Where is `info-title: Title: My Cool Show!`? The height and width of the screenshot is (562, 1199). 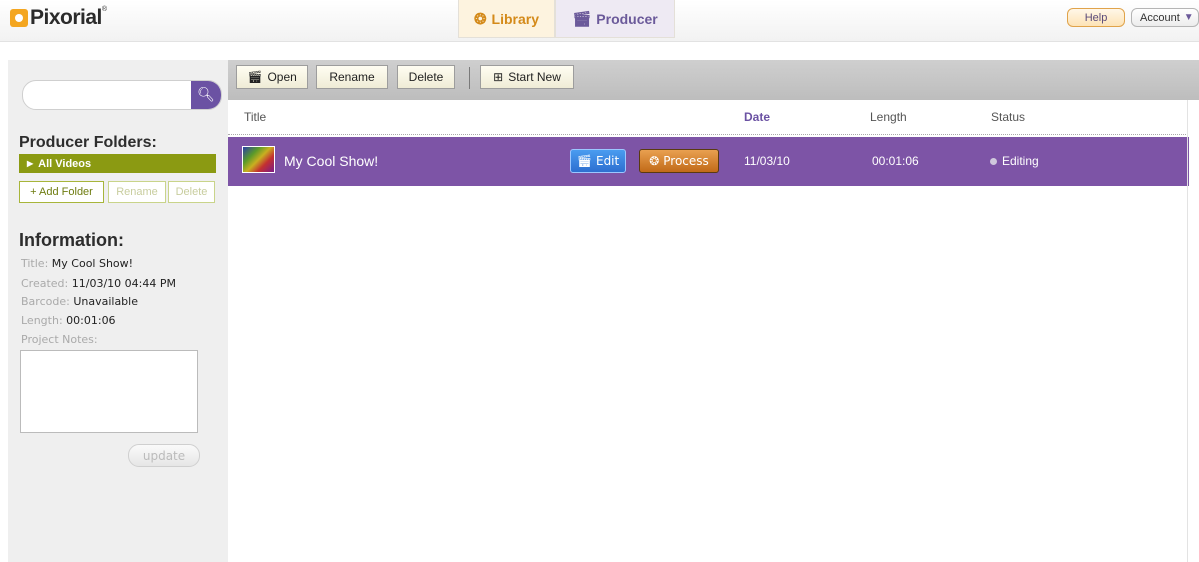
info-title: Title: My Cool Show! is located at coordinates (77, 263).